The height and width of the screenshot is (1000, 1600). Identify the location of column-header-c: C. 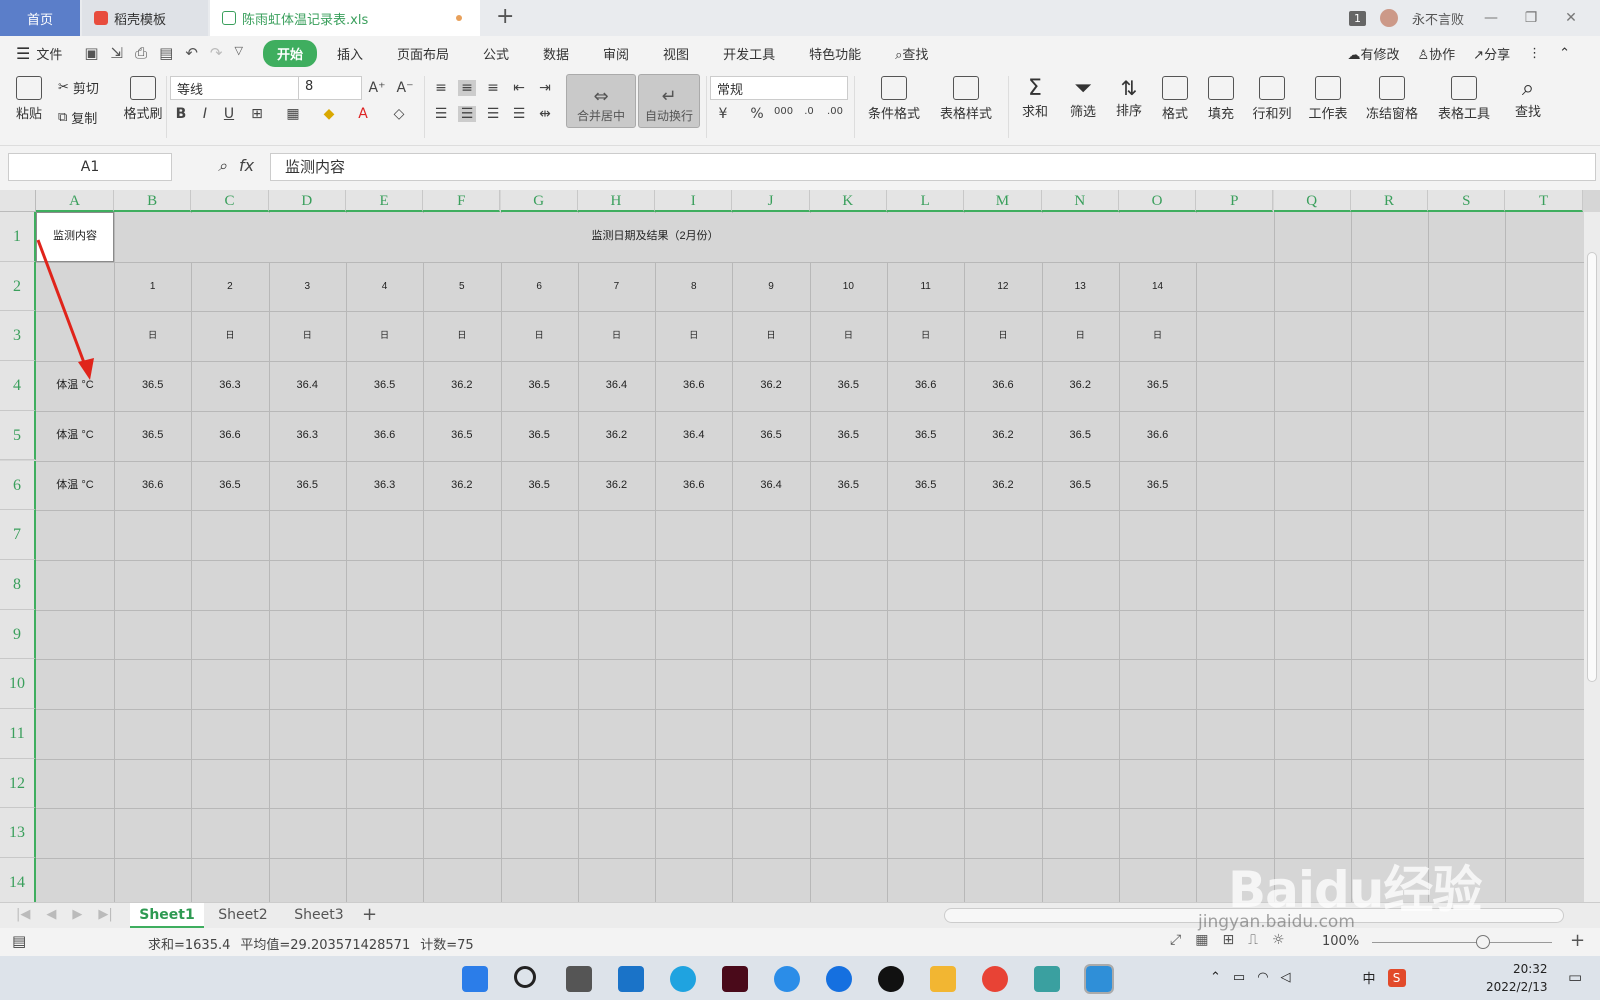
(230, 201).